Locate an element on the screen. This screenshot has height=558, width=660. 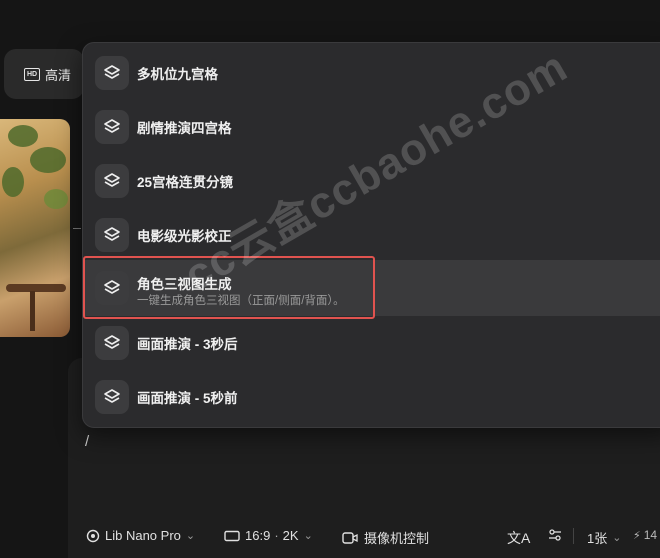
menu-item-description: 一键生成角色三视图（正面/侧面/背面）。 is located at coordinates (241, 301).